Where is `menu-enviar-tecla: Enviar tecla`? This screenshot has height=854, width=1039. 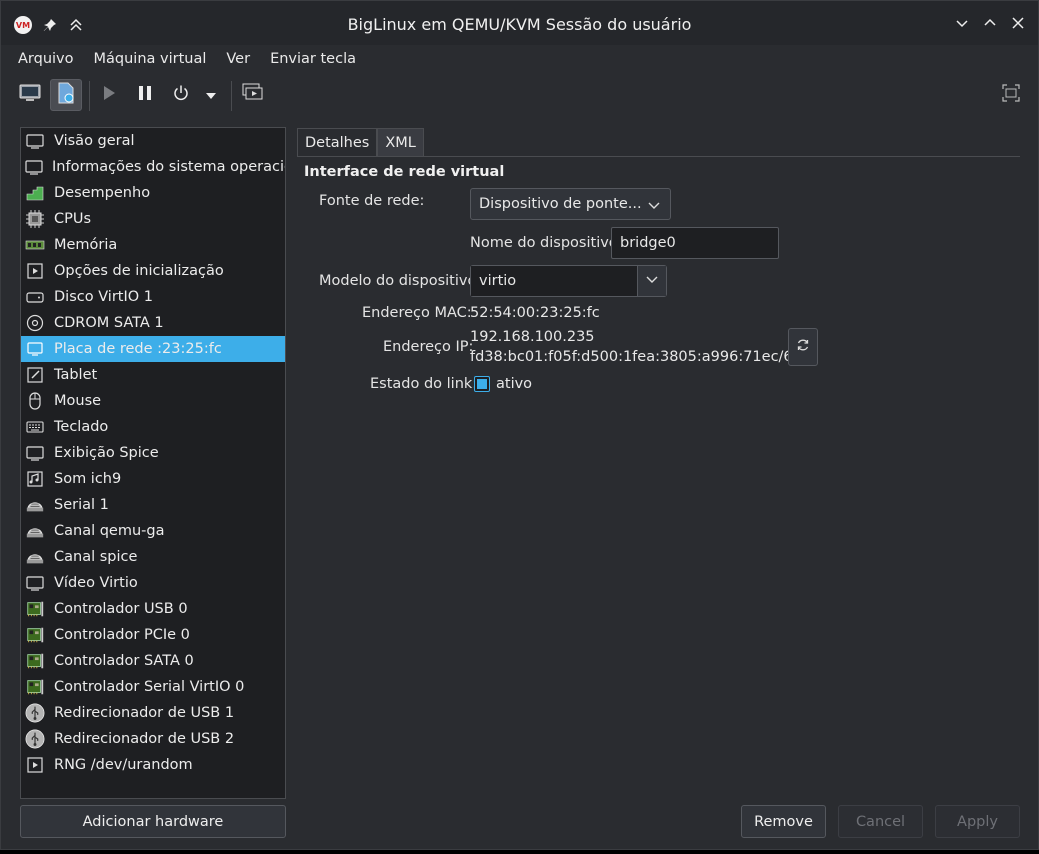 menu-enviar-tecla: Enviar tecla is located at coordinates (313, 59).